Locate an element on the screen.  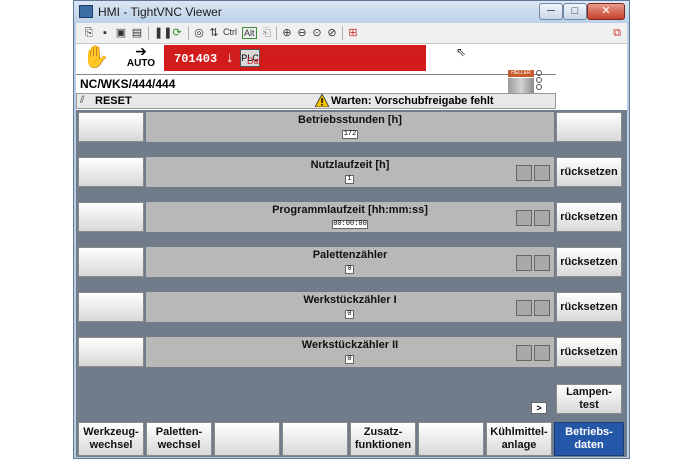
reset-workpiece-counter-1-button: rücksetzen is located at coordinates (589, 307).